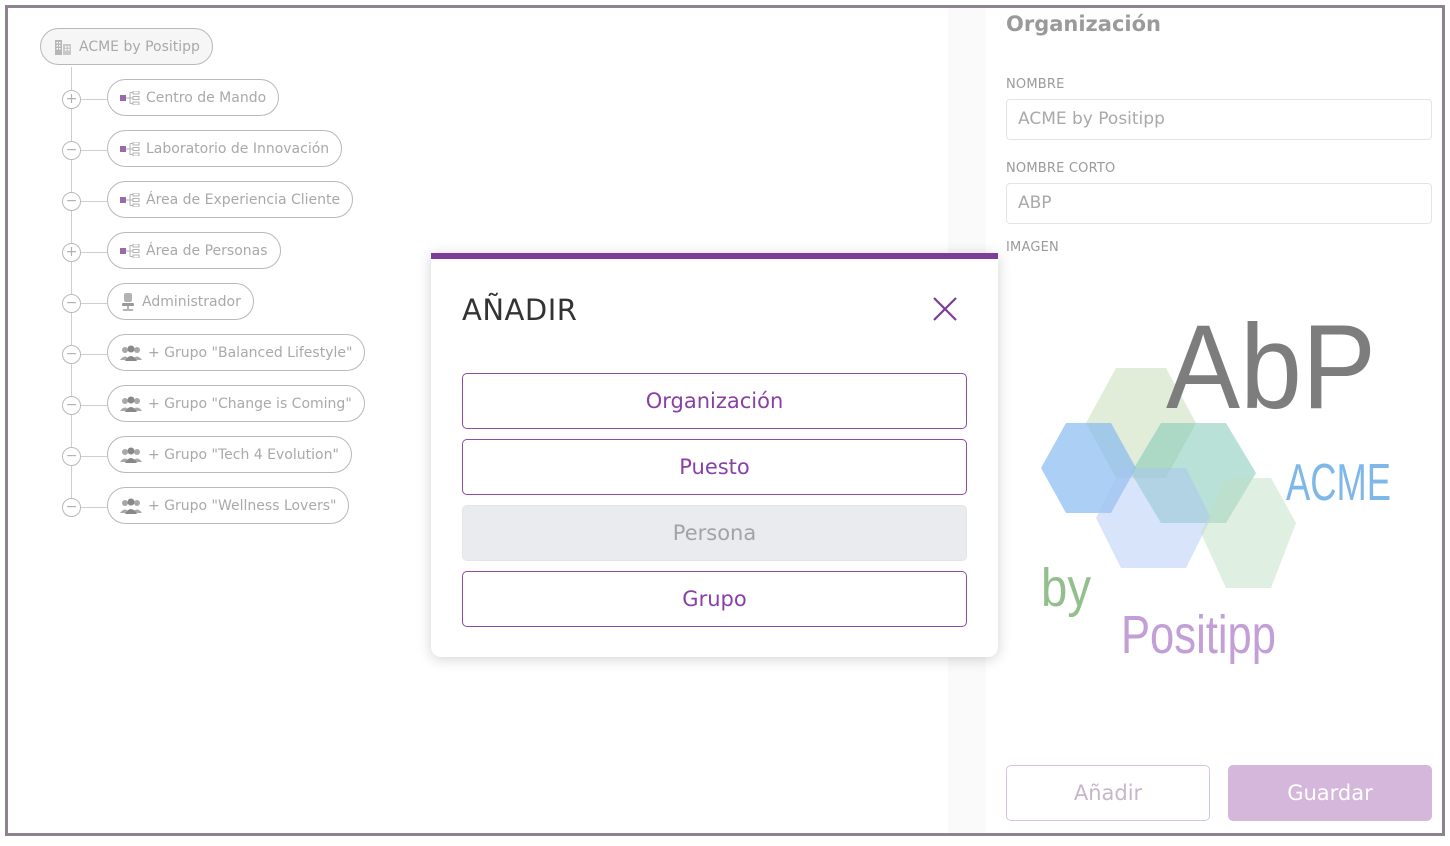  What do you see at coordinates (1198, 635) in the screenshot?
I see `logo-brand-text: Positipp` at bounding box center [1198, 635].